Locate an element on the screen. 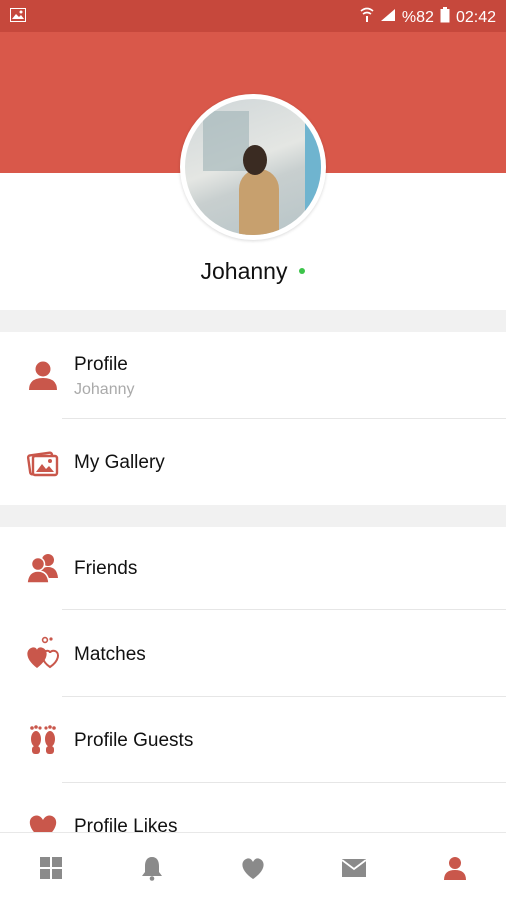 This screenshot has height=901, width=506. battery-percent: %82 is located at coordinates (417, 17).